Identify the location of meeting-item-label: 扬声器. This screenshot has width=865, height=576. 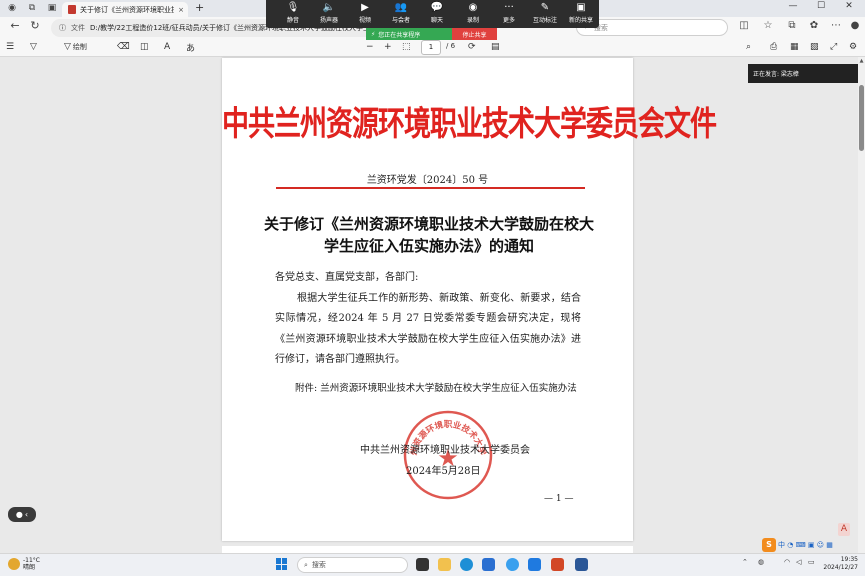
(328, 20).